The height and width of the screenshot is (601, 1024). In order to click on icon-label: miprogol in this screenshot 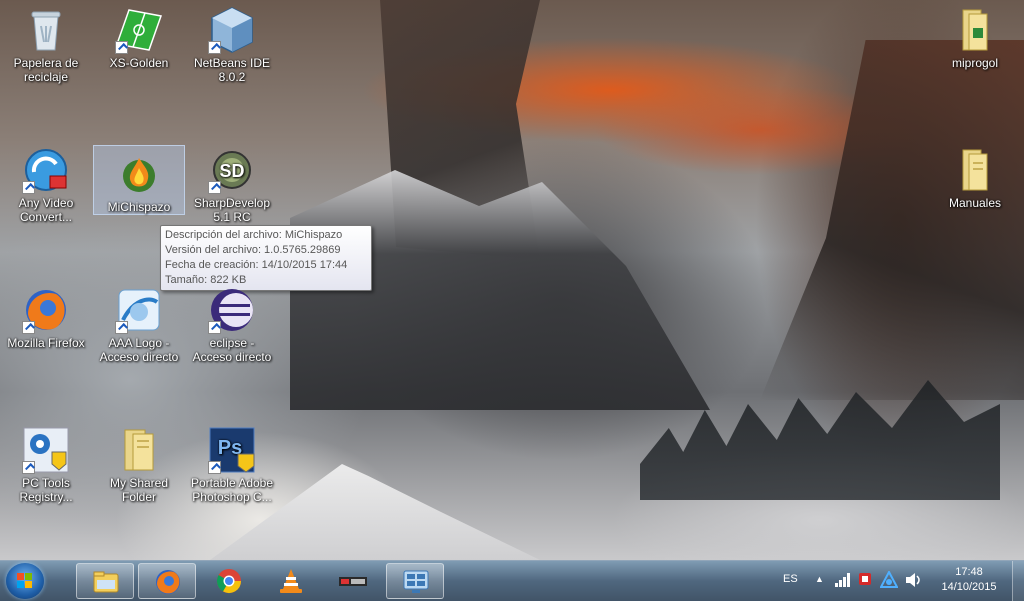, I will do `click(975, 63)`.